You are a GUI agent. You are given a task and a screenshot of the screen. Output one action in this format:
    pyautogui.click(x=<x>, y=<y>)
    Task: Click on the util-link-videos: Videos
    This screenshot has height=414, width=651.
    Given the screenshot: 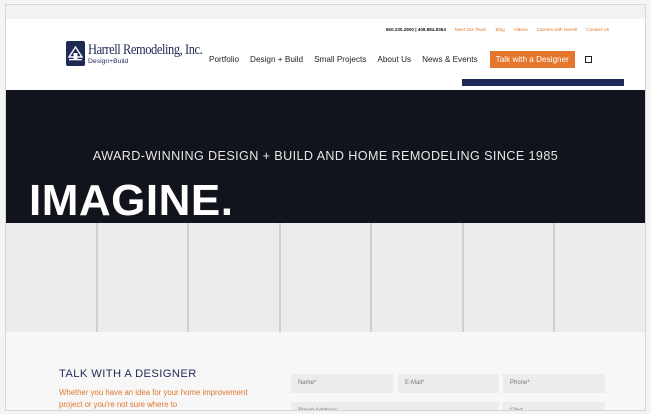 What is the action you would take?
    pyautogui.click(x=521, y=29)
    